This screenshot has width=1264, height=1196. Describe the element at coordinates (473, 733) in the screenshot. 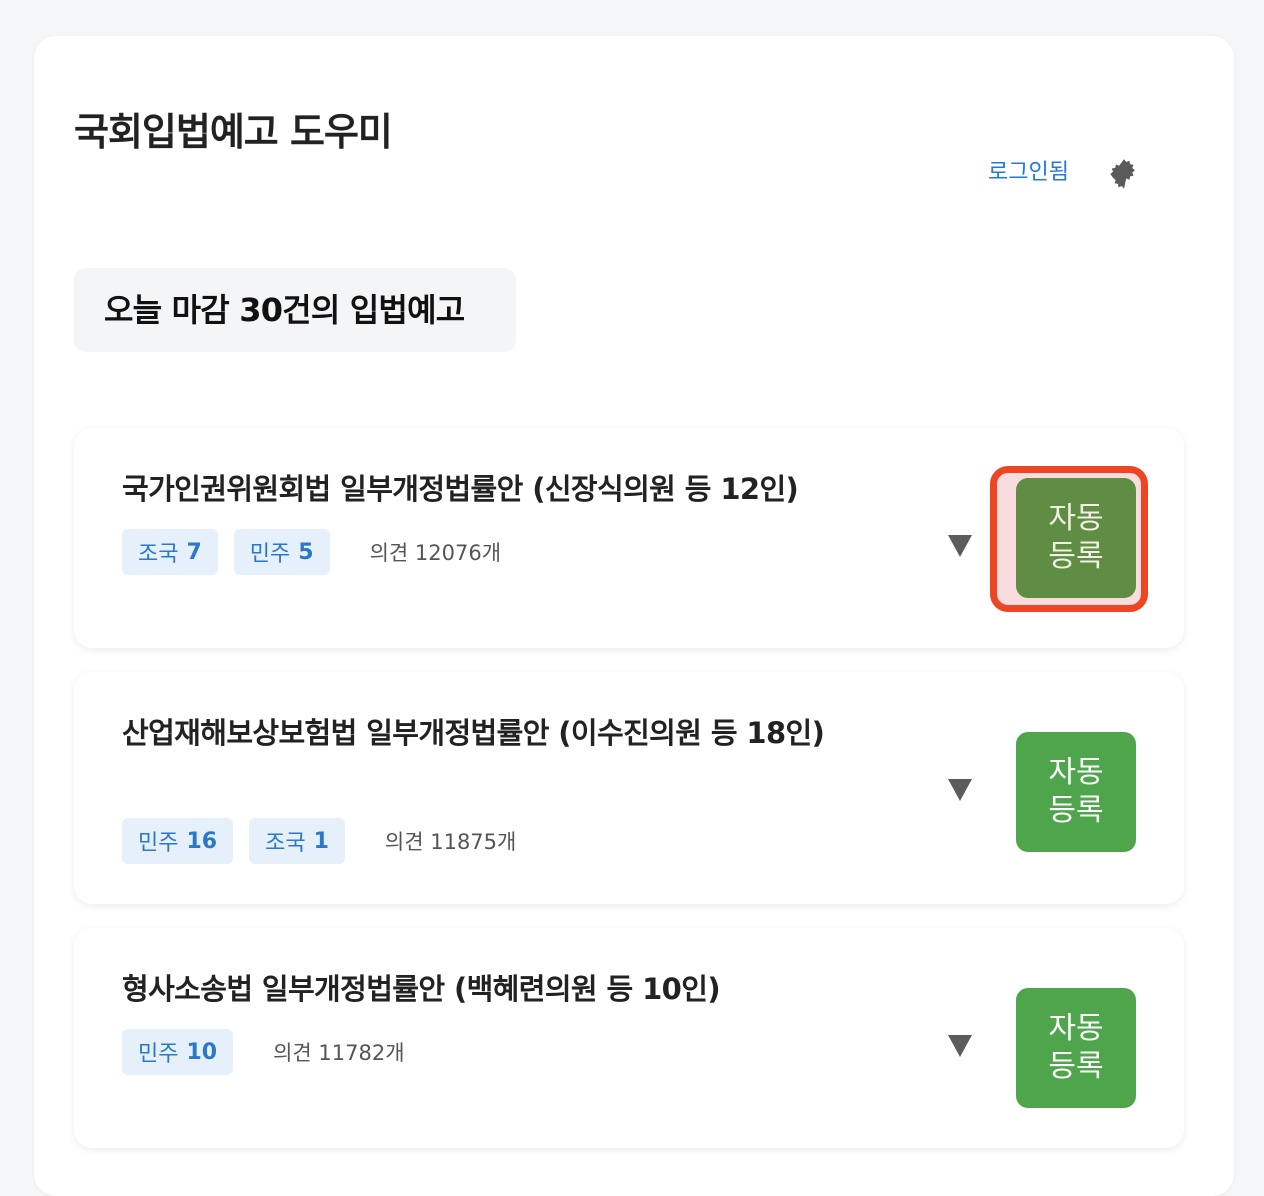

I see `bill-title: 산업재해보상보험법 일부개정법률안 (이수진의원 등 18인)` at that location.